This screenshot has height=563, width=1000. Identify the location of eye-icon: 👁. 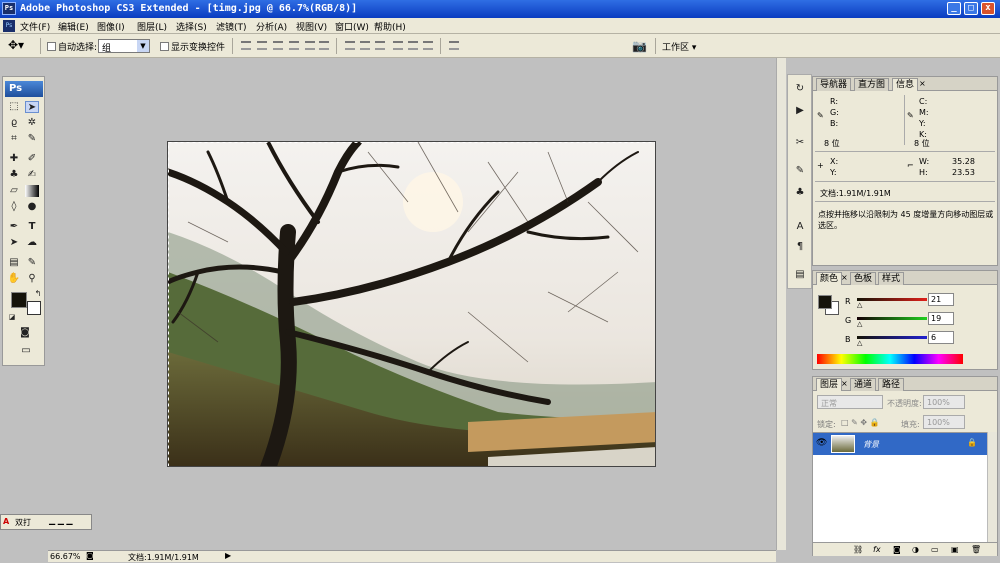
(821, 443).